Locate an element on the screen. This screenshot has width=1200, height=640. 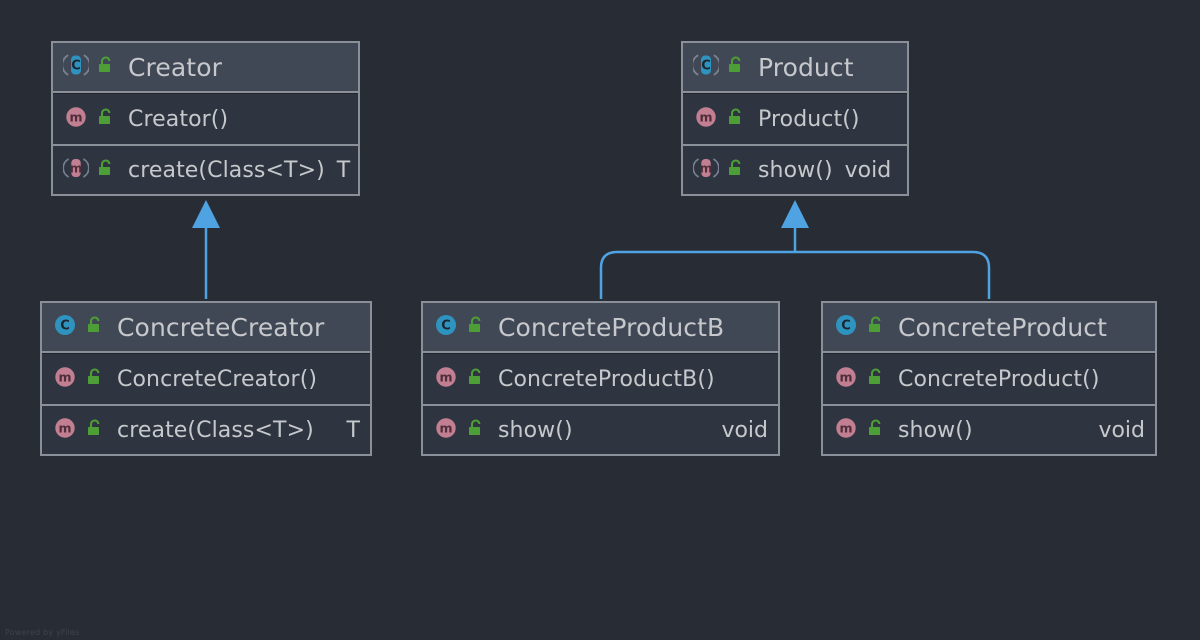
edge-concreteProduct-product is located at coordinates (893, 274).